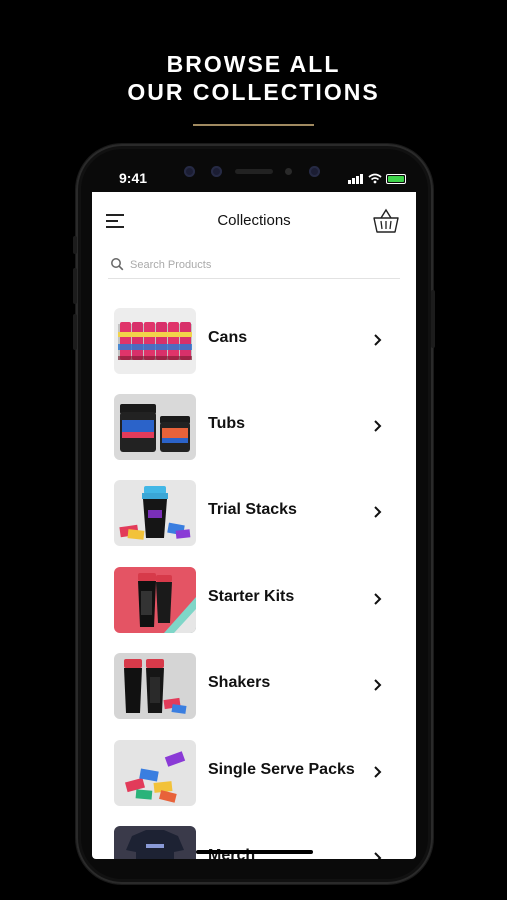 The image size is (507, 900). I want to click on collection-label: Cans, so click(228, 337).